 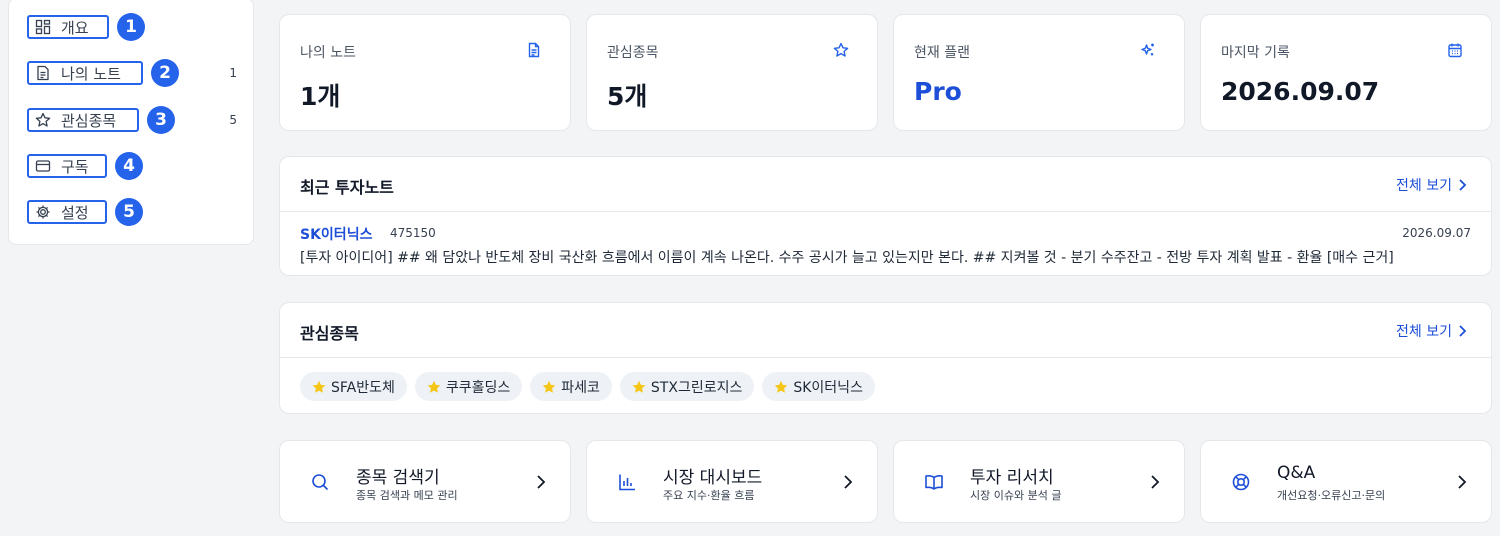 I want to click on calendar-icon, so click(x=1455, y=50).